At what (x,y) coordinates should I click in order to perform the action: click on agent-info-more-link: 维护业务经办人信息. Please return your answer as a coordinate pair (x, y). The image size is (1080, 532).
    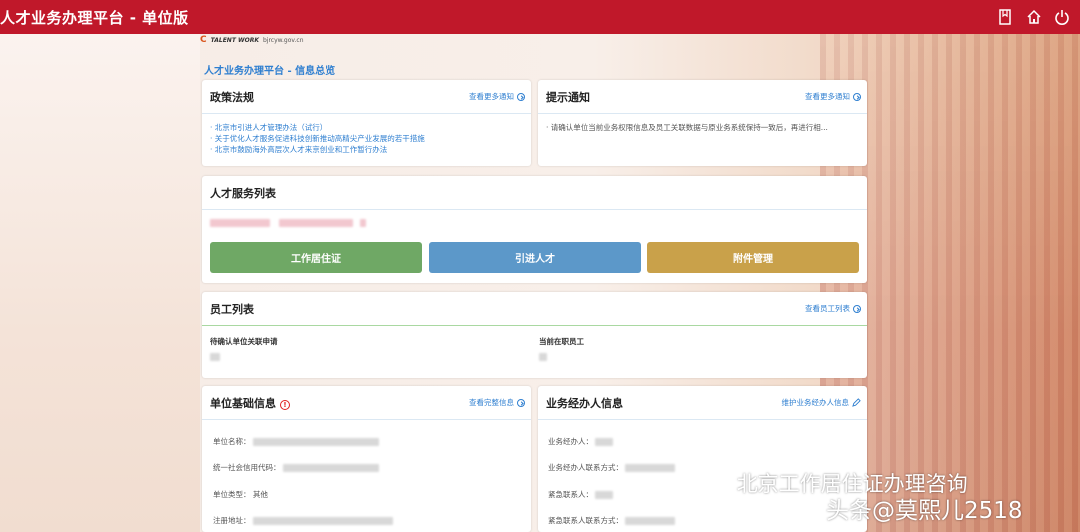
    Looking at the image, I should click on (822, 402).